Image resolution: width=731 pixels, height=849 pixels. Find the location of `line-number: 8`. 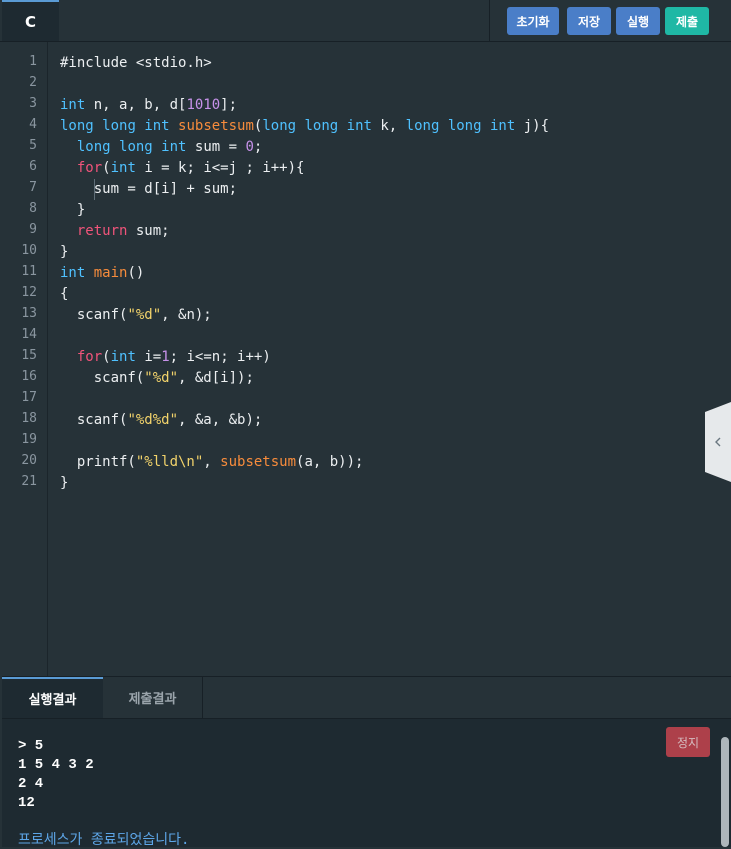

line-number: 8 is located at coordinates (33, 208).